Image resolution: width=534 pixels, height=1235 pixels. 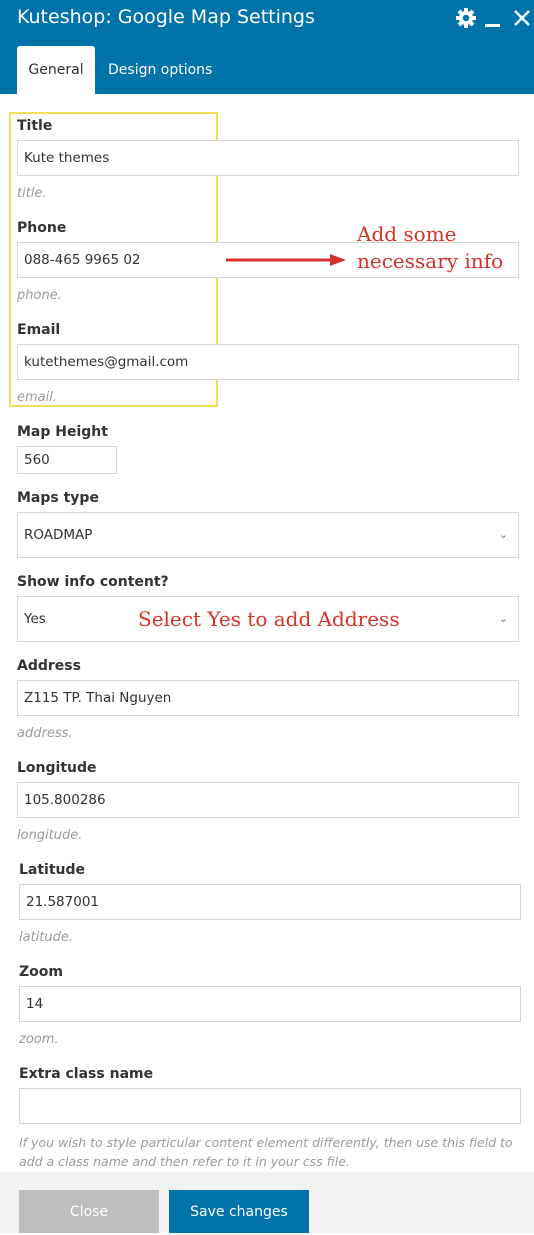 I want to click on zoom-label: Zoom, so click(x=41, y=972).